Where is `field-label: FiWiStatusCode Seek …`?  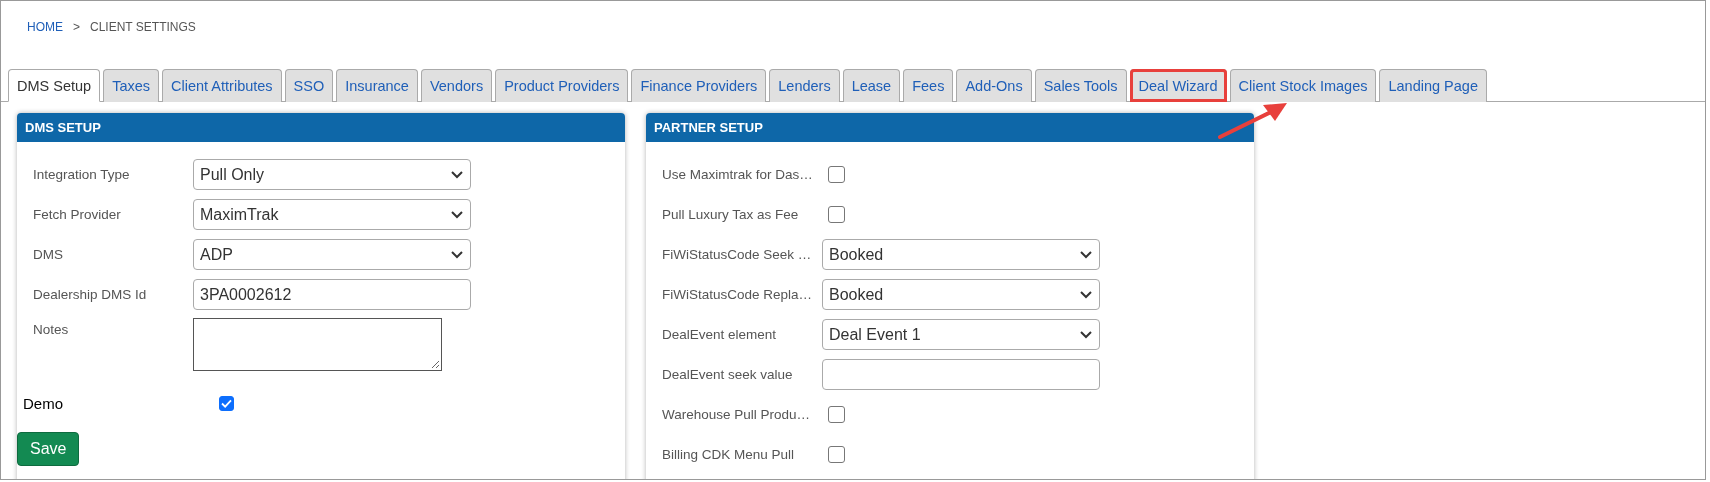 field-label: FiWiStatusCode Seek … is located at coordinates (737, 254).